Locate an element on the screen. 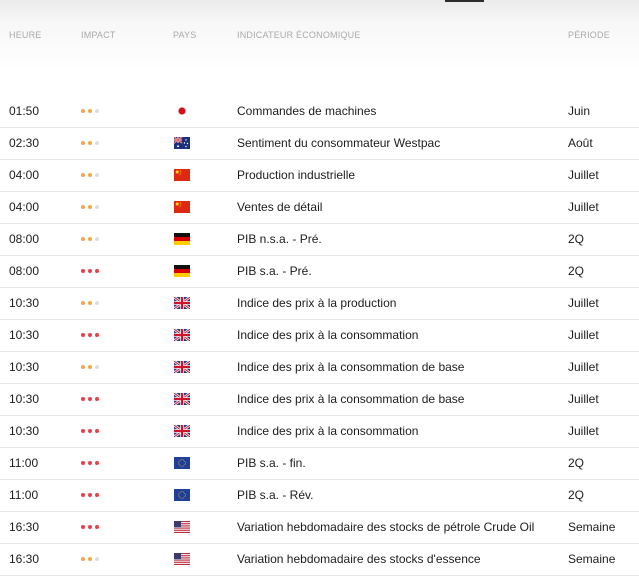  column-header-period: PÉRIODE is located at coordinates (589, 35).